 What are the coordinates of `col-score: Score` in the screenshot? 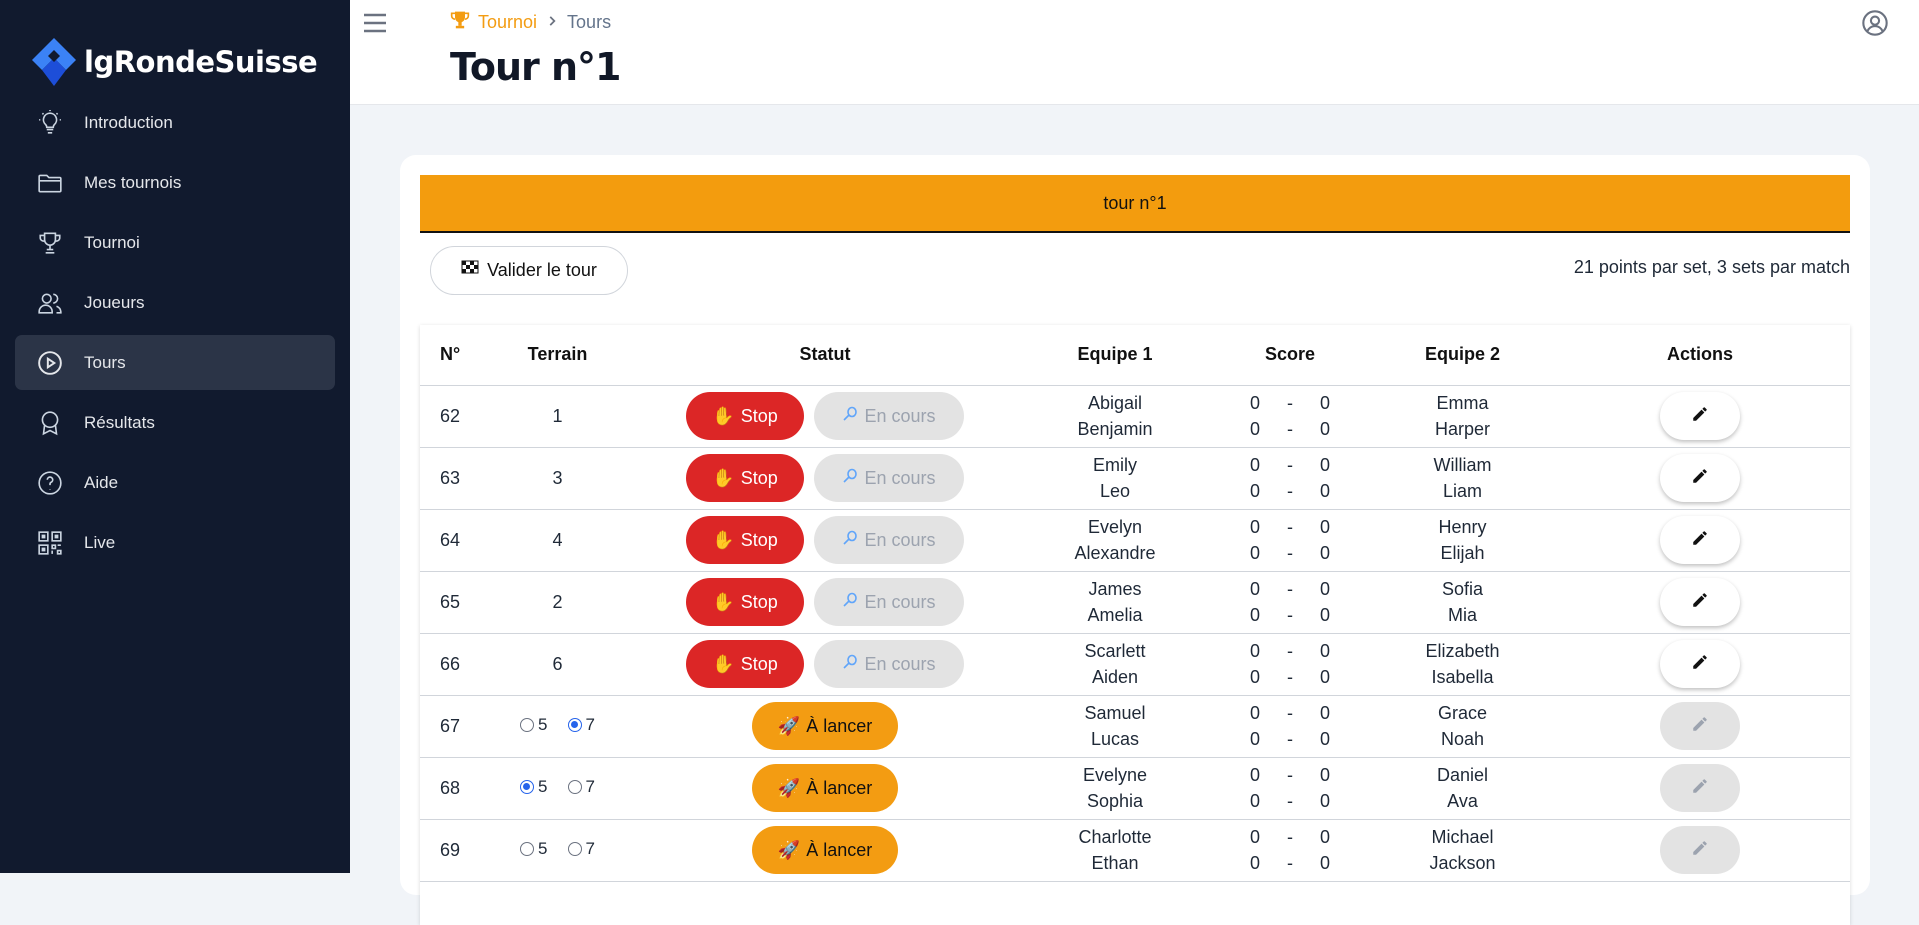 It's located at (1290, 355).